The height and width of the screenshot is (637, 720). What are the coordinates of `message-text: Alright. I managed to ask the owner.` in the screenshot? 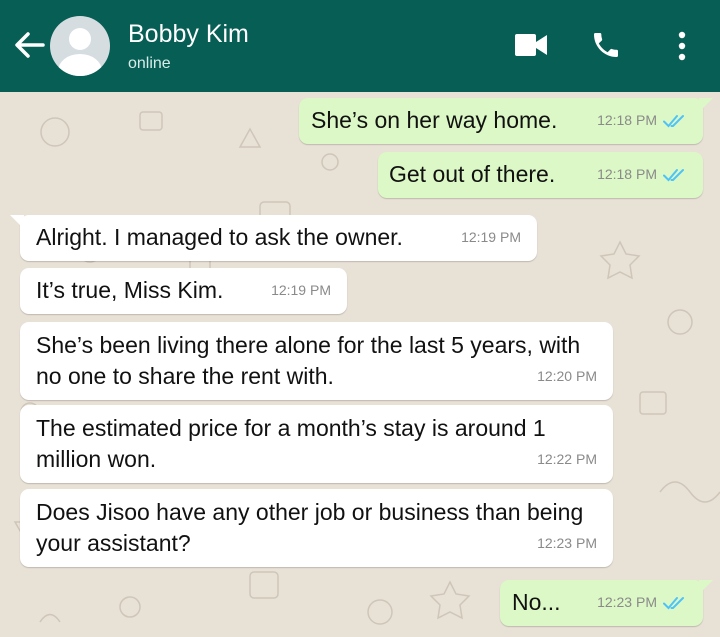 It's located at (219, 237).